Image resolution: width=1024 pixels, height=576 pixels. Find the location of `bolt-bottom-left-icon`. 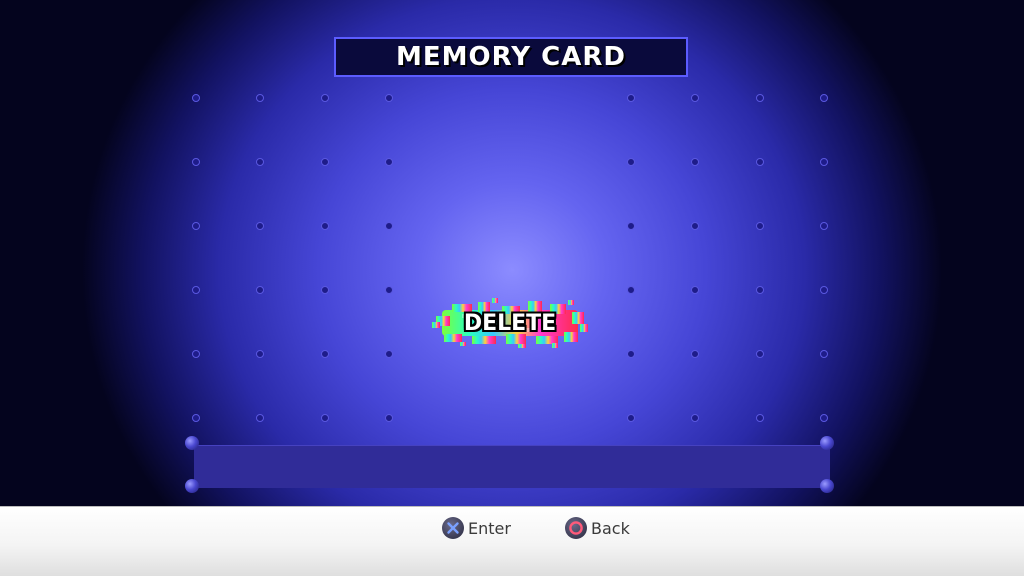

bolt-bottom-left-icon is located at coordinates (192, 486).